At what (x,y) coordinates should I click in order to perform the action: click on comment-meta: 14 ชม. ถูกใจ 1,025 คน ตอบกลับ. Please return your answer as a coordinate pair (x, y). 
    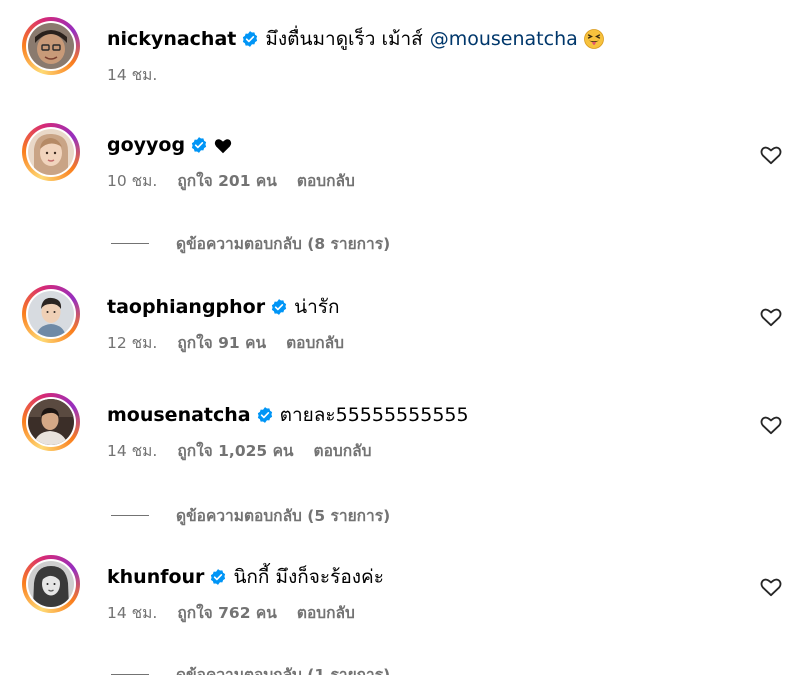
    Looking at the image, I should click on (239, 450).